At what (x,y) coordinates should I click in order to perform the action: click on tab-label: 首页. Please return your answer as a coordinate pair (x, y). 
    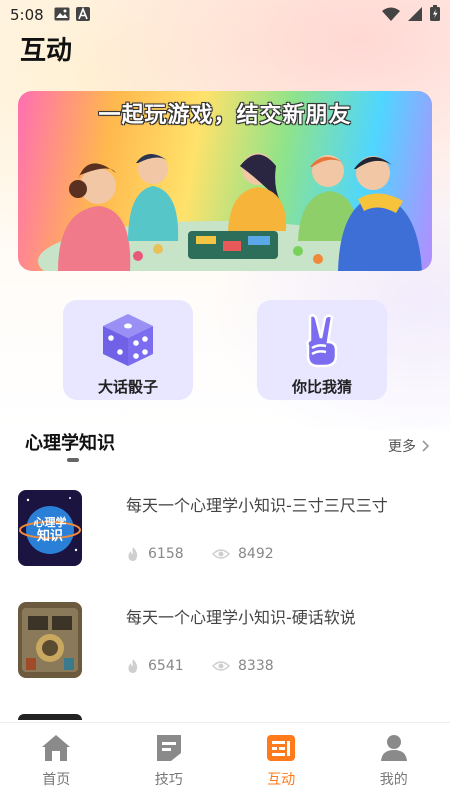
    Looking at the image, I should click on (56, 780).